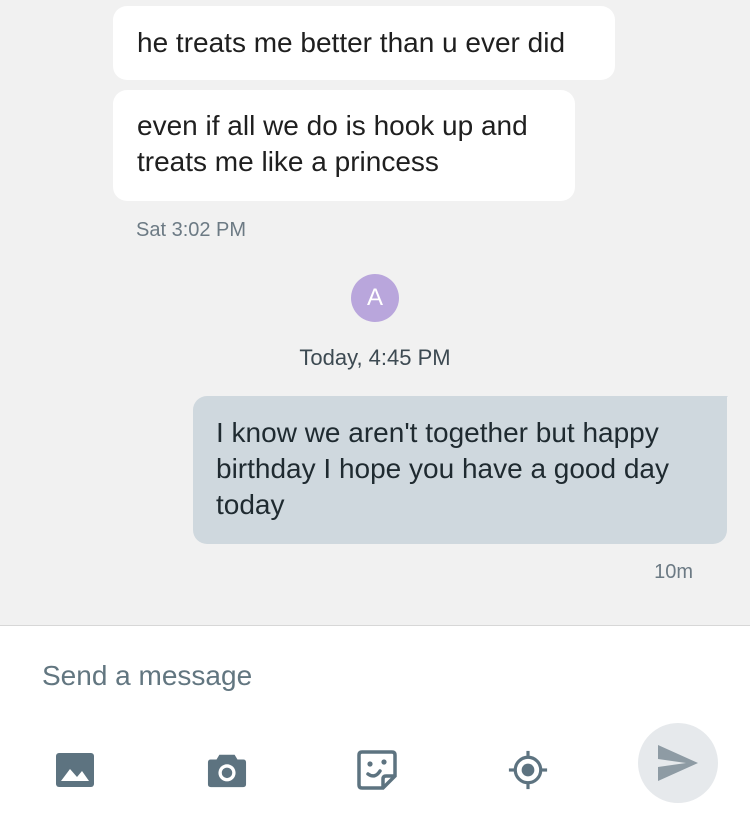 This screenshot has height=817, width=750. Describe the element at coordinates (722, 402) in the screenshot. I see `bubble-tail` at that location.